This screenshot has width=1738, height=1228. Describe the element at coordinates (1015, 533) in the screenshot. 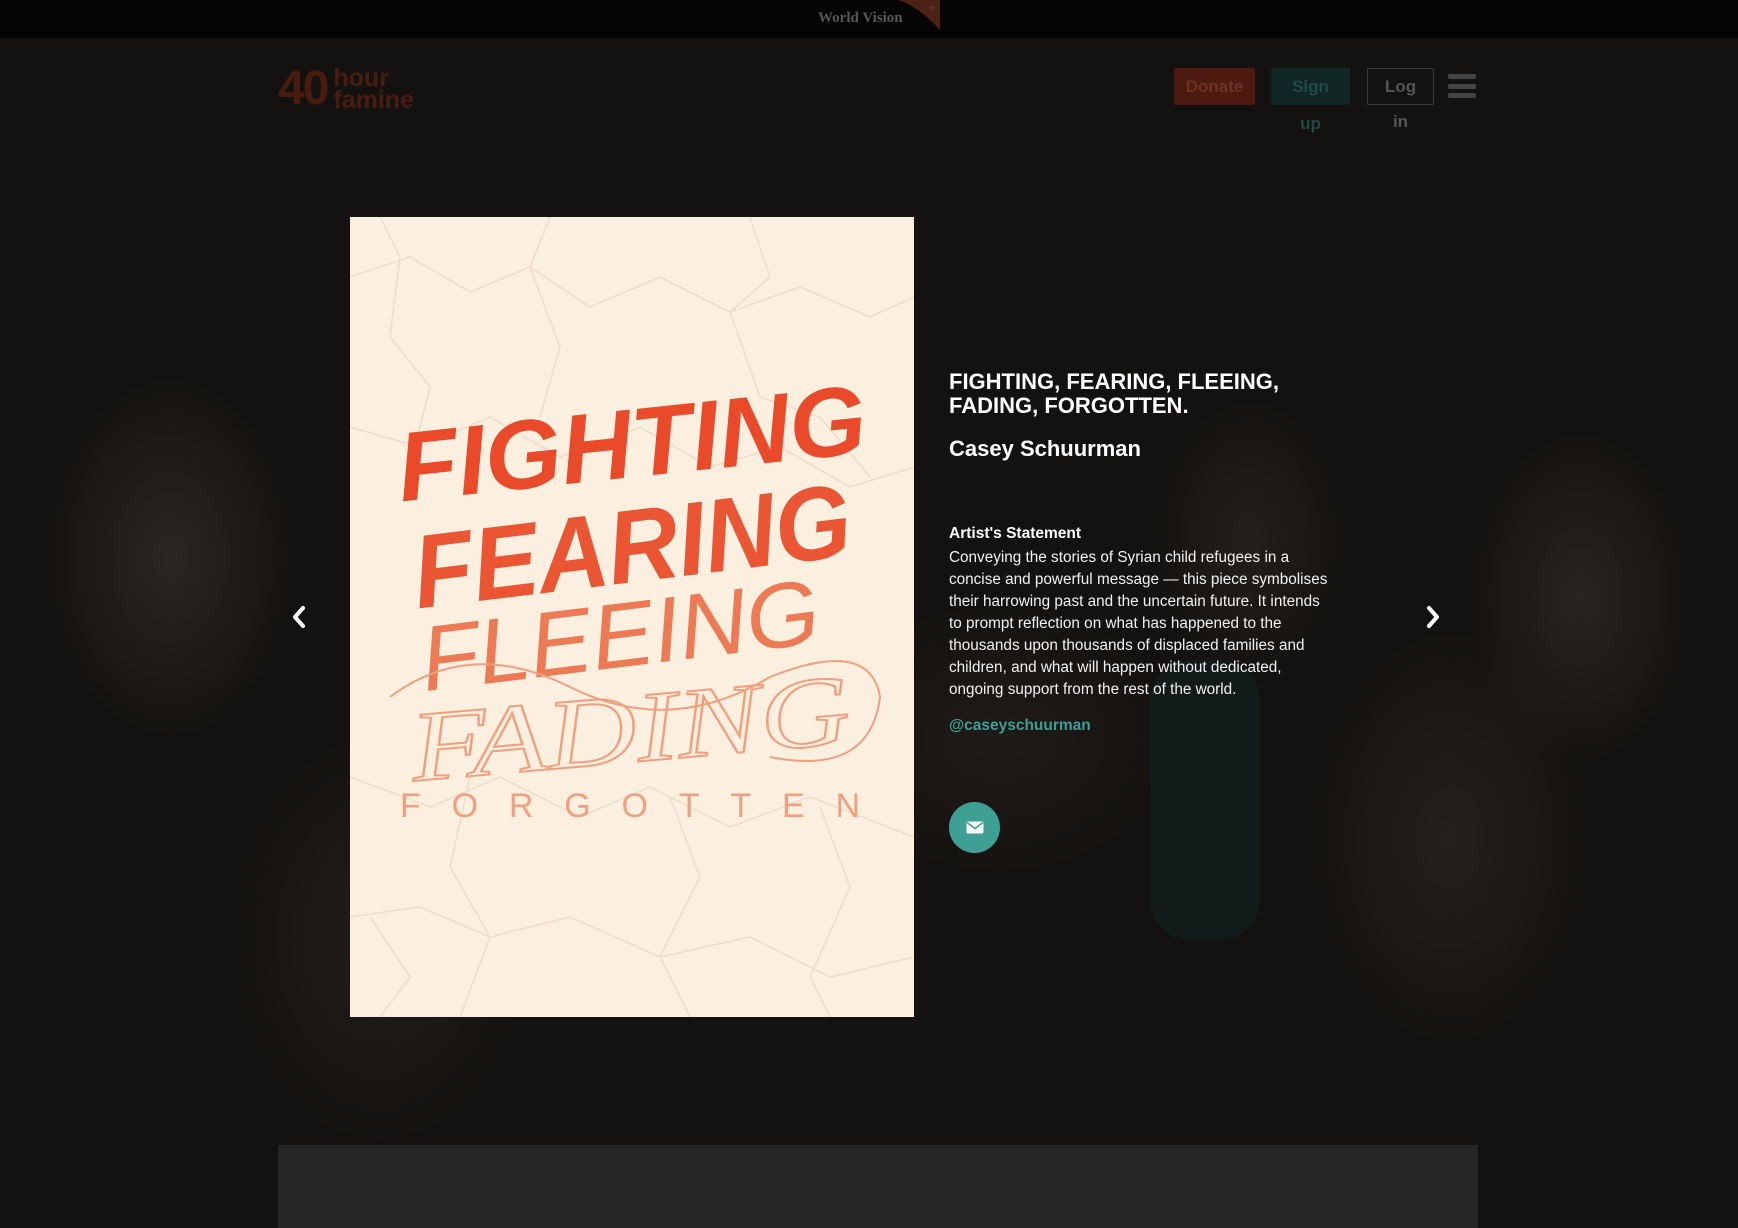

I see `statement-heading: Artist's Statement` at that location.